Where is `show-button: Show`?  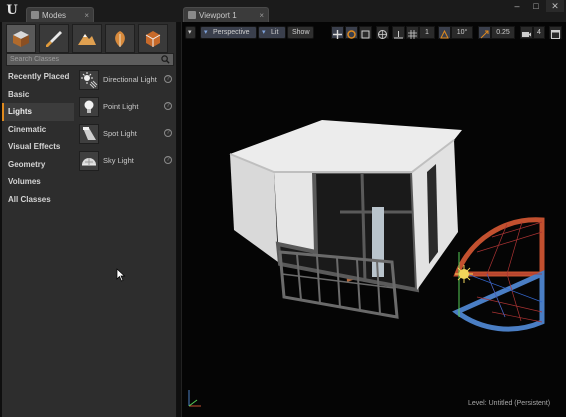 show-button: Show is located at coordinates (300, 32).